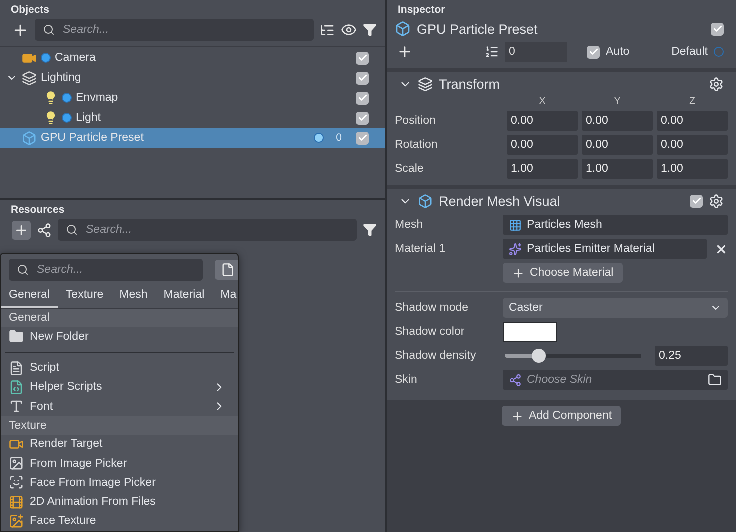 The width and height of the screenshot is (736, 532). I want to click on menu-item: 2D Animation From Files, so click(119, 502).